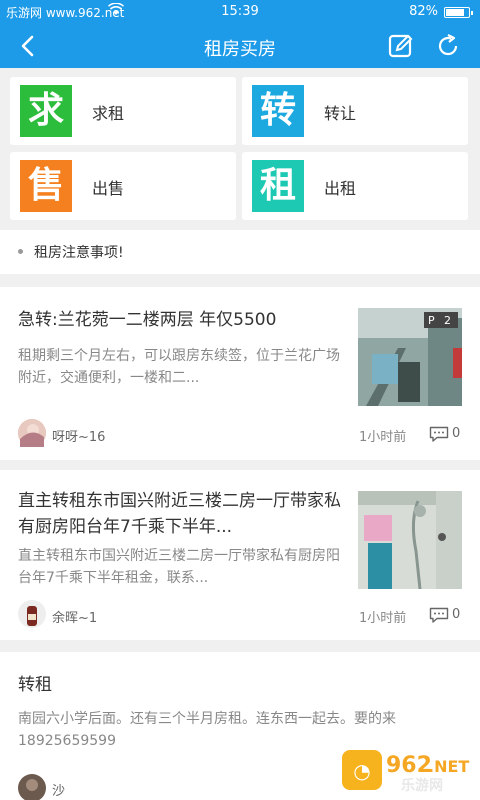 The height and width of the screenshot is (800, 480). I want to click on tile-chushou: 售 出售, so click(123, 186).